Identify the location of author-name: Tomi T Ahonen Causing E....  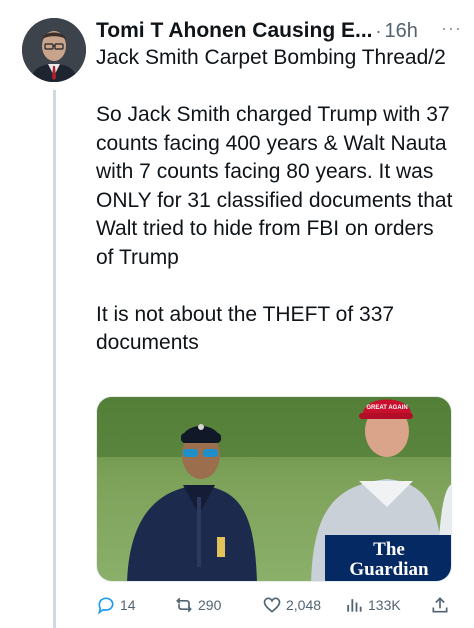
(234, 31).